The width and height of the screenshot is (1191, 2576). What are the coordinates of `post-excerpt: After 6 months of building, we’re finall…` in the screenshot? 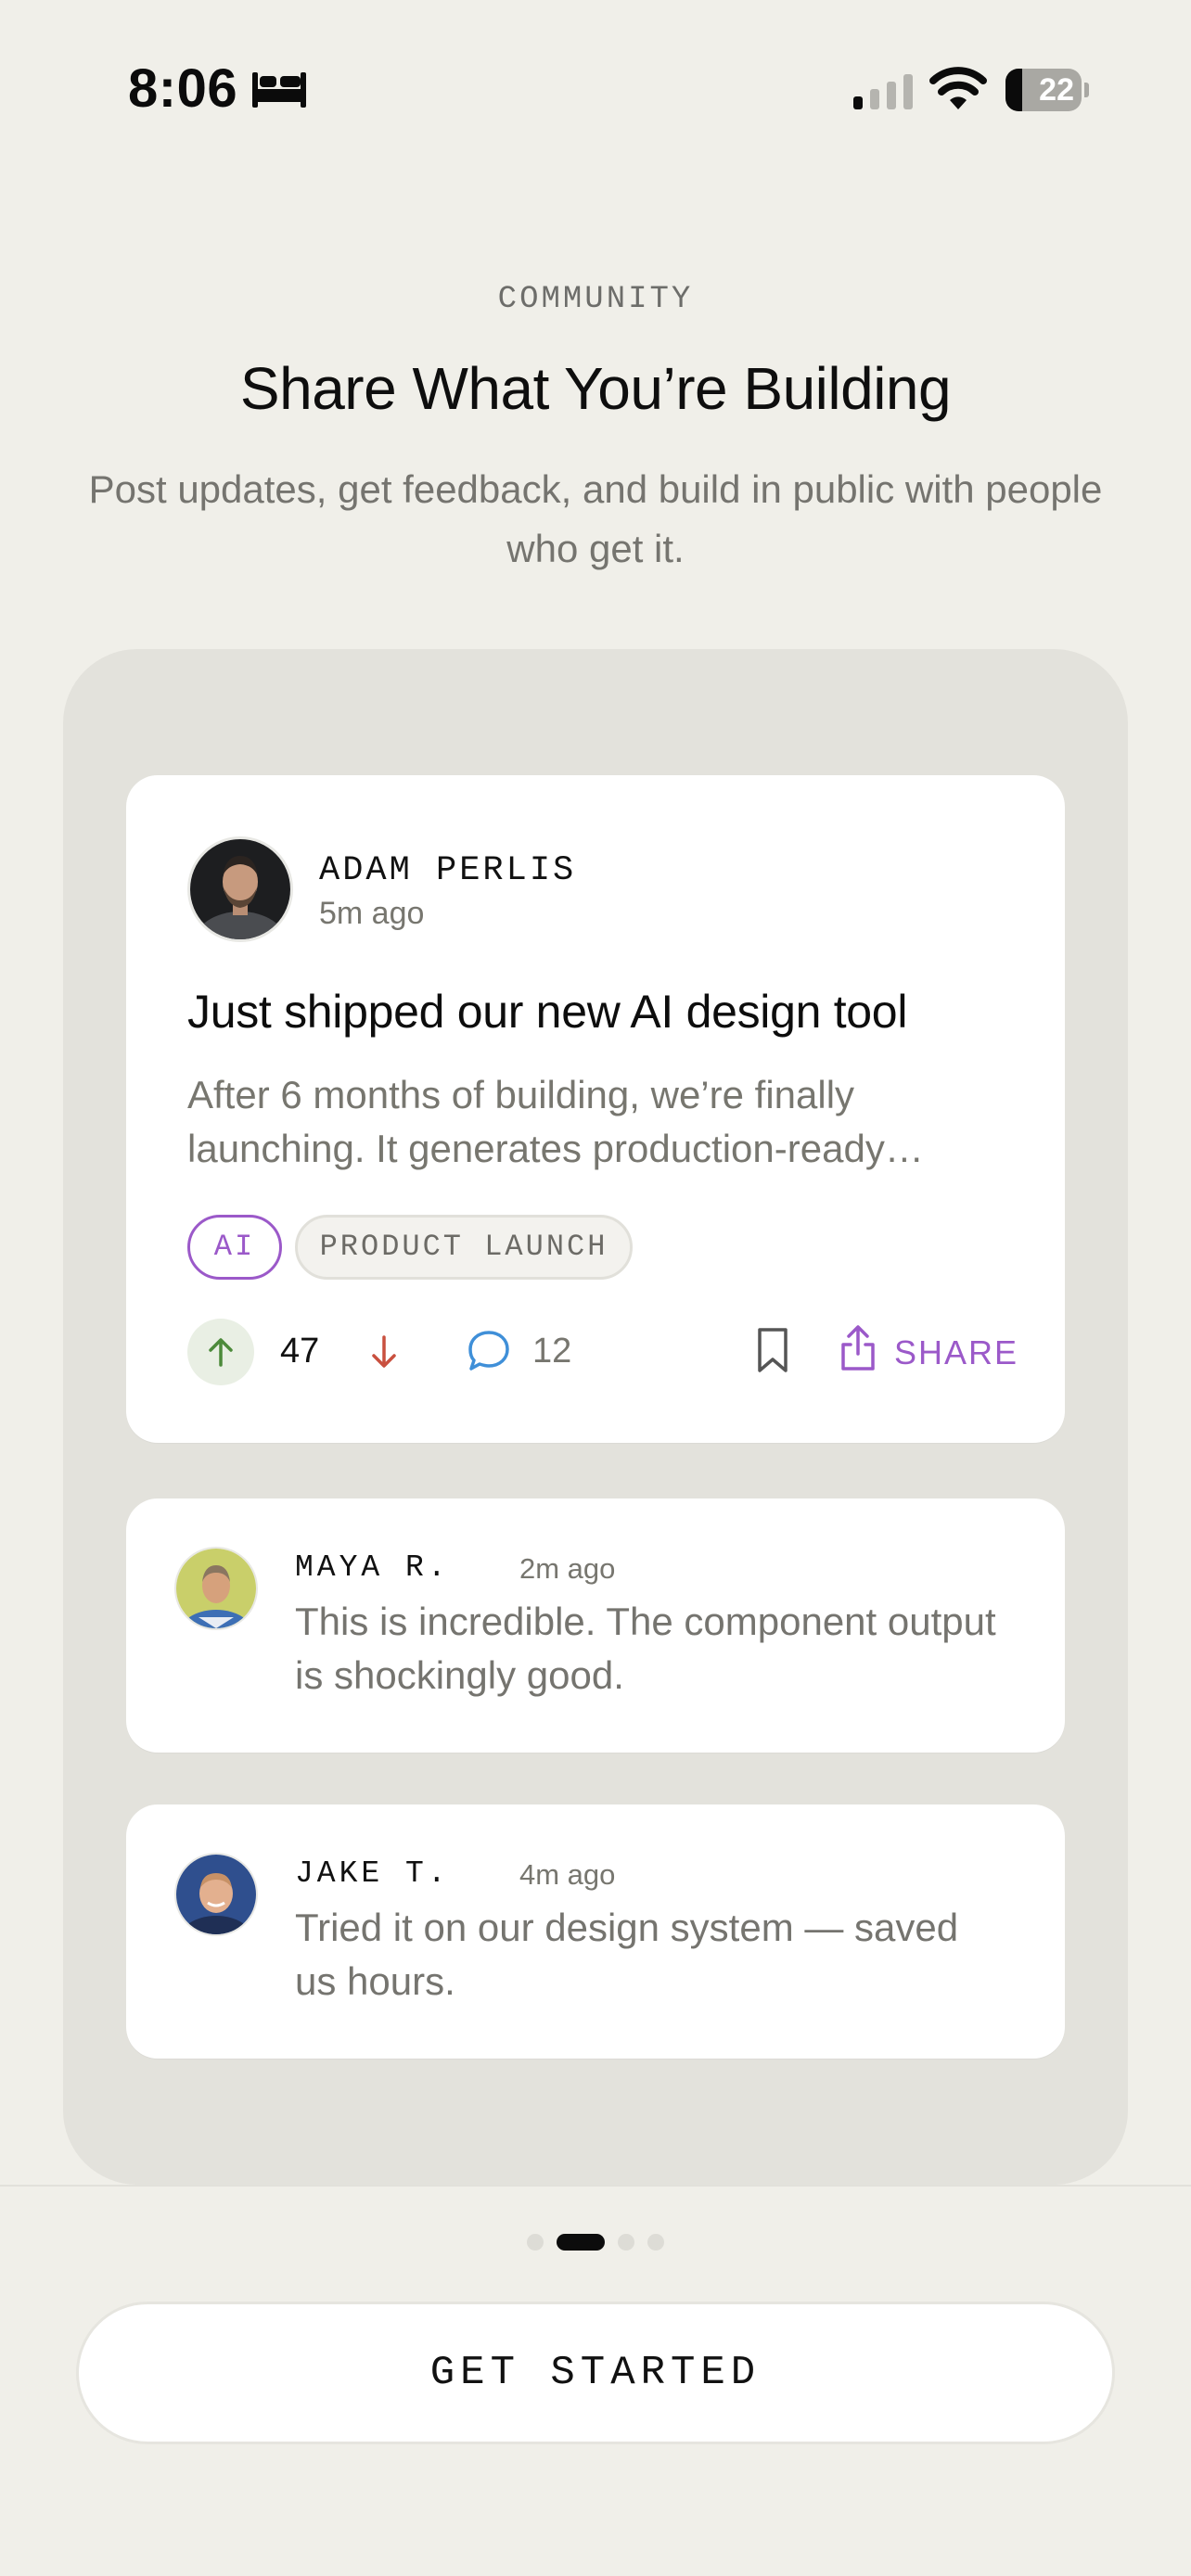 It's located at (555, 1122).